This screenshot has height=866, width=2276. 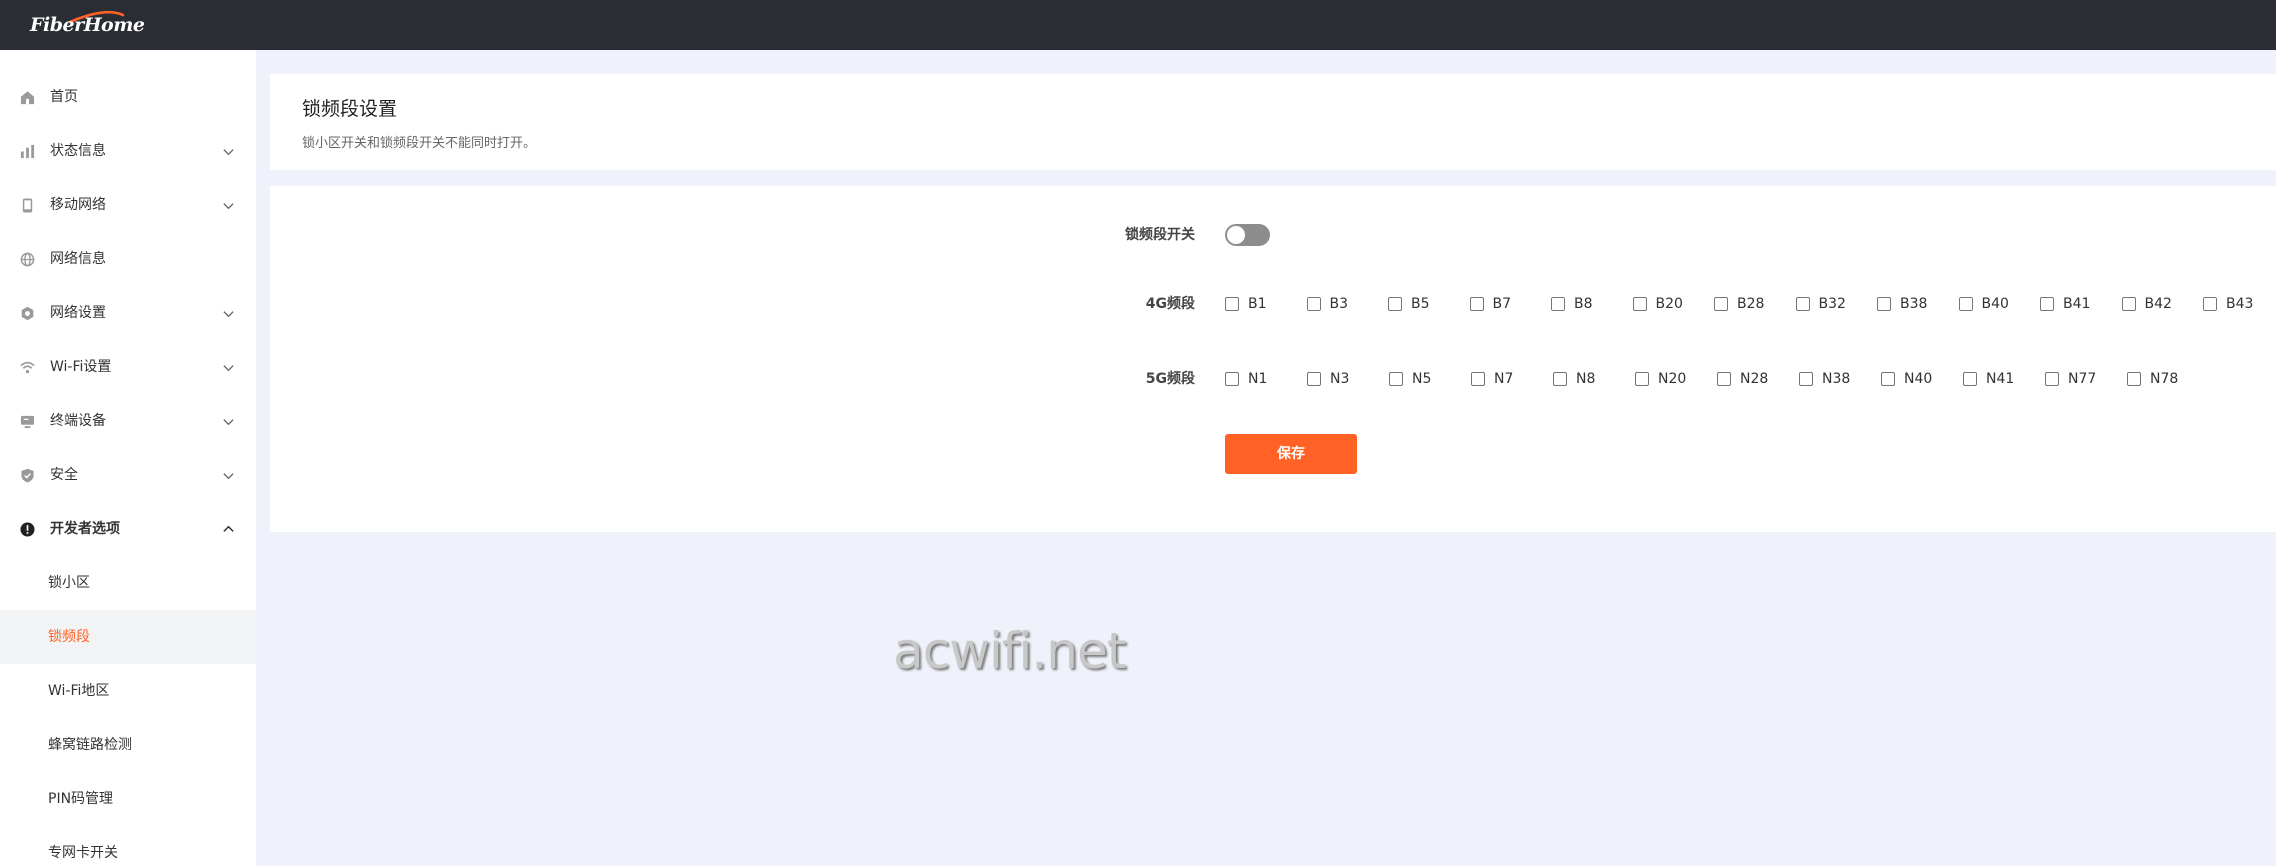 I want to click on checkbox-label: B38, so click(x=1914, y=304).